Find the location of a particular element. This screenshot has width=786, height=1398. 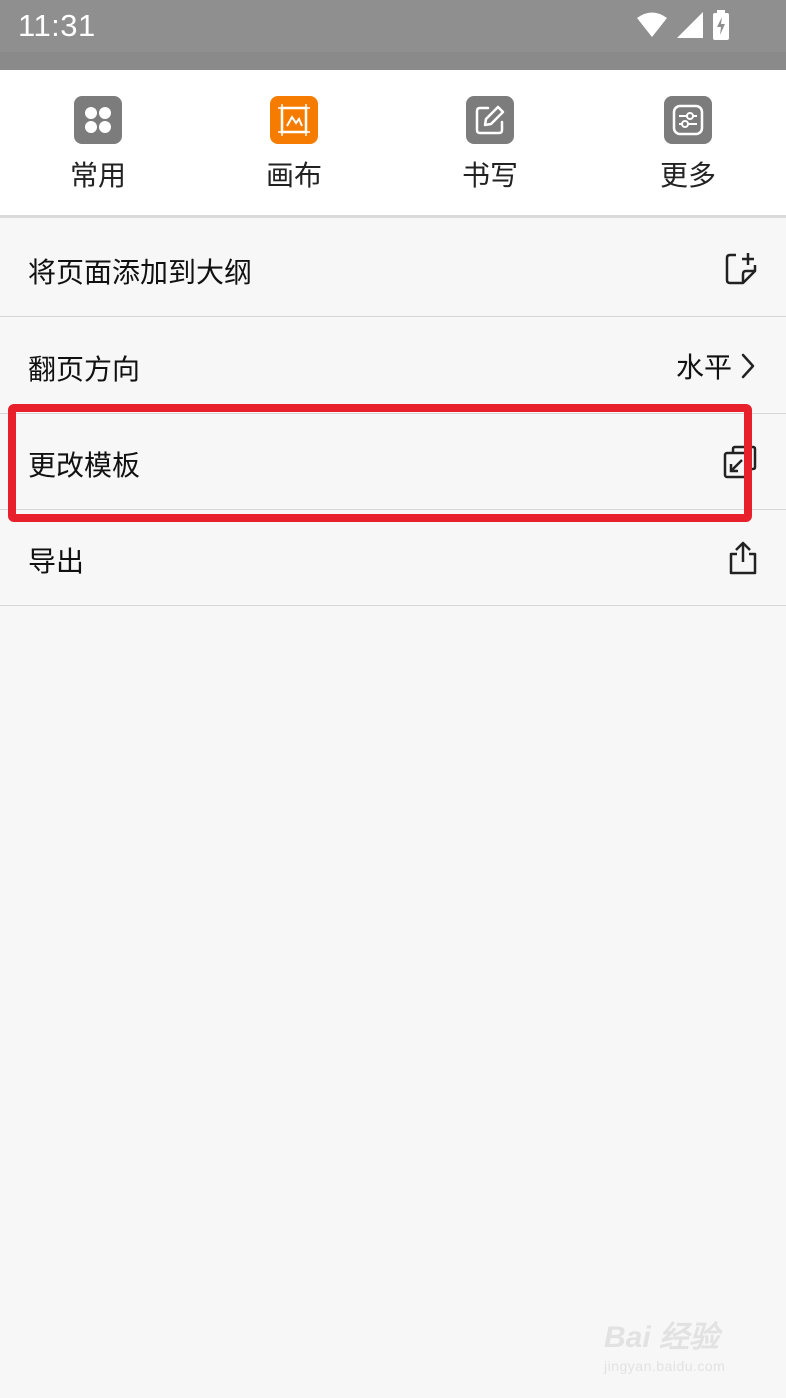

tab-write: 书写 is located at coordinates (490, 145).